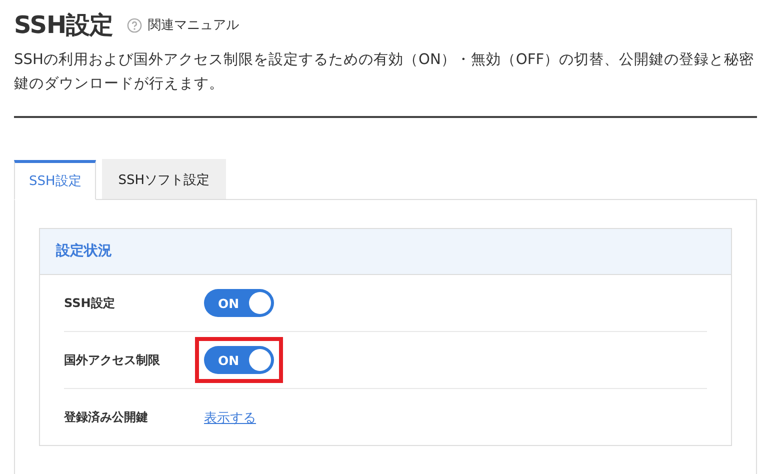 The image size is (770, 474). I want to click on manual-link: 関連マニュアル, so click(194, 25).